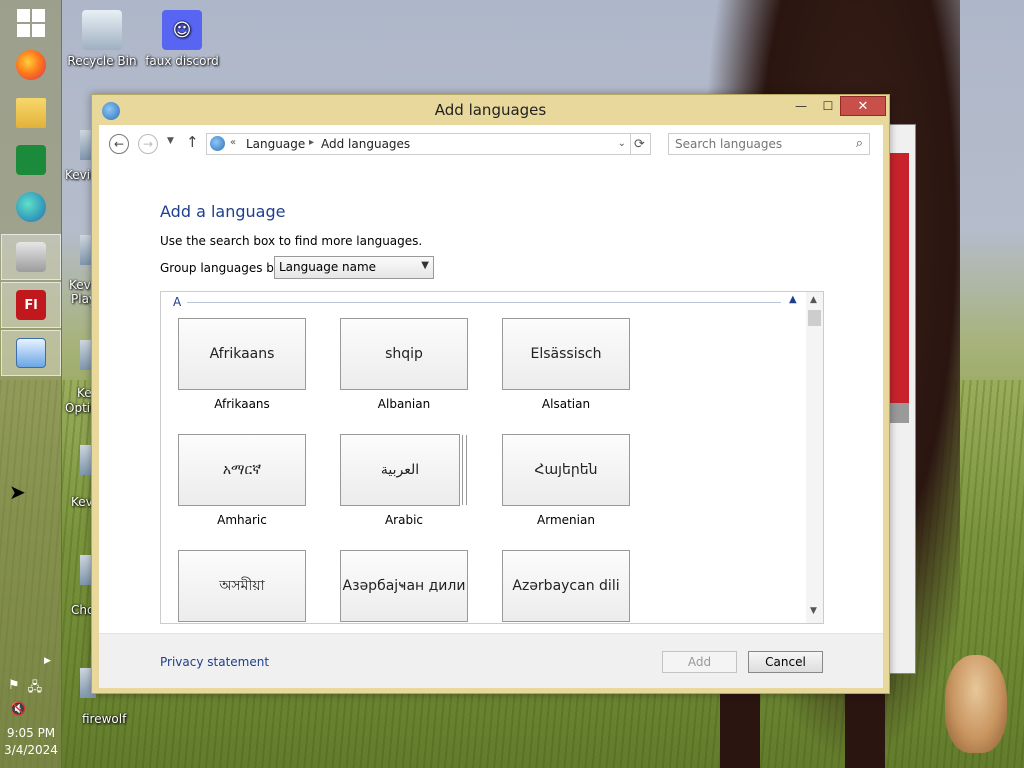  I want to click on taskbar-flash-app: Fl, so click(31, 305).